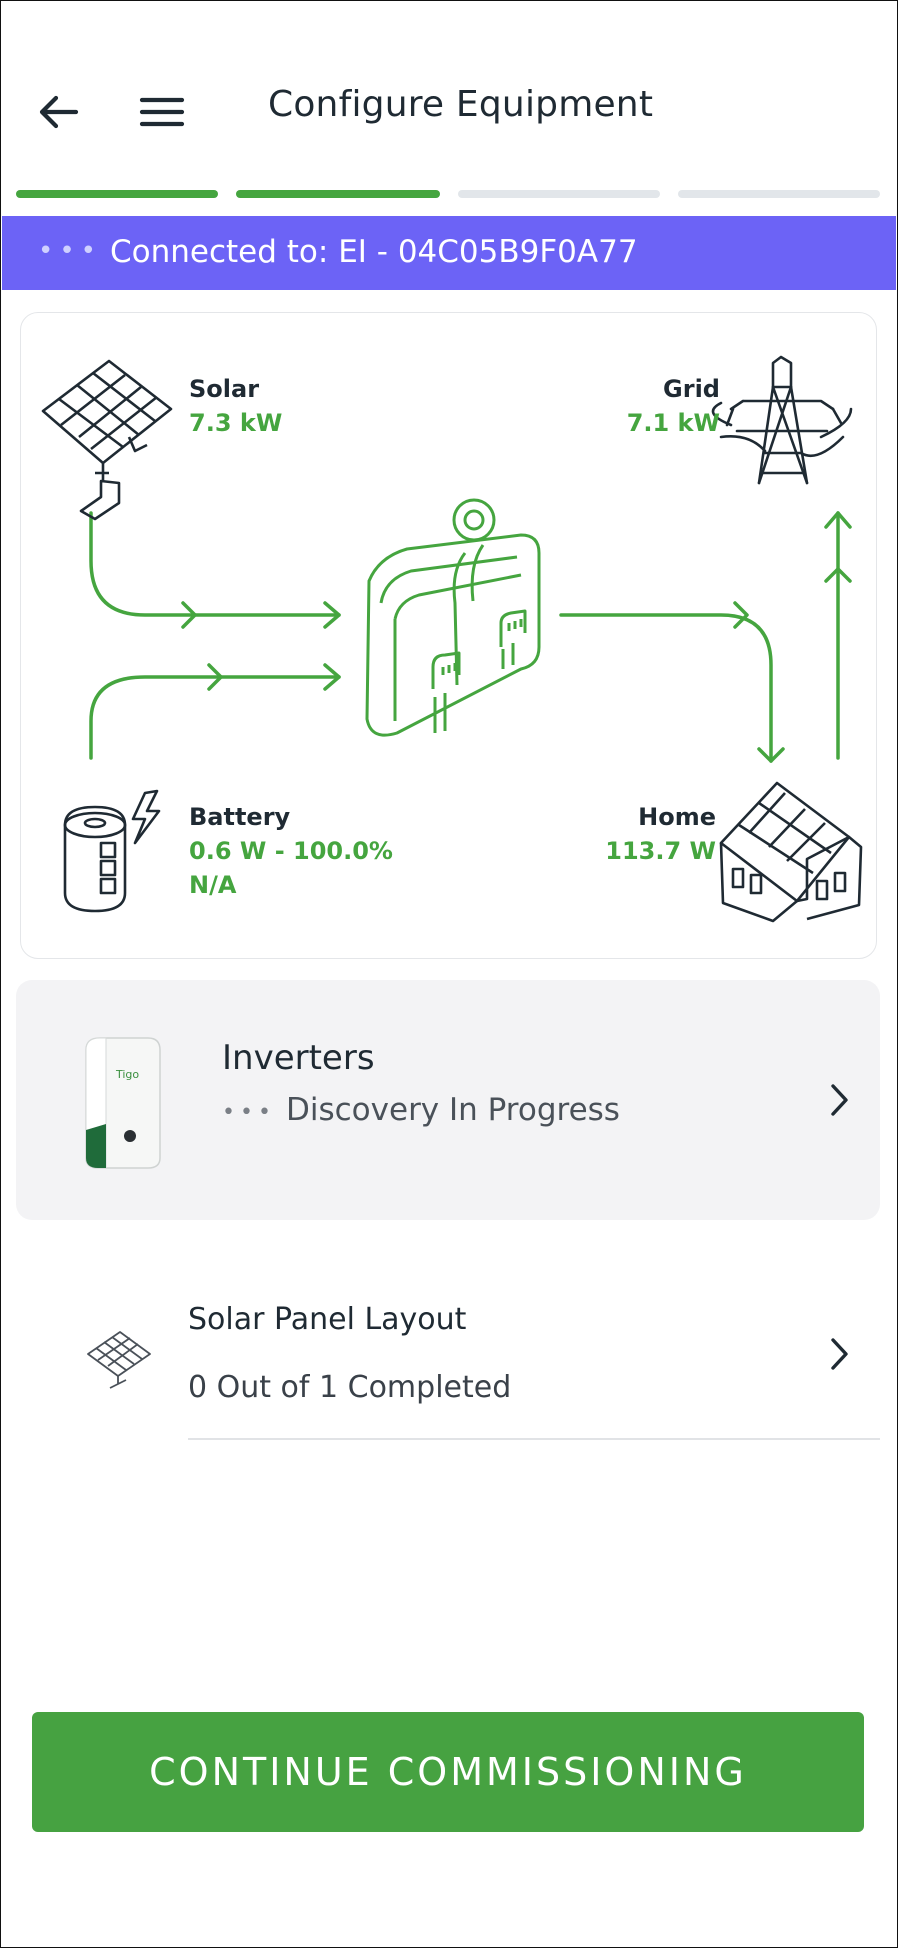 The image size is (898, 1948). Describe the element at coordinates (58, 112) in the screenshot. I see `back-arrow-icon` at that location.